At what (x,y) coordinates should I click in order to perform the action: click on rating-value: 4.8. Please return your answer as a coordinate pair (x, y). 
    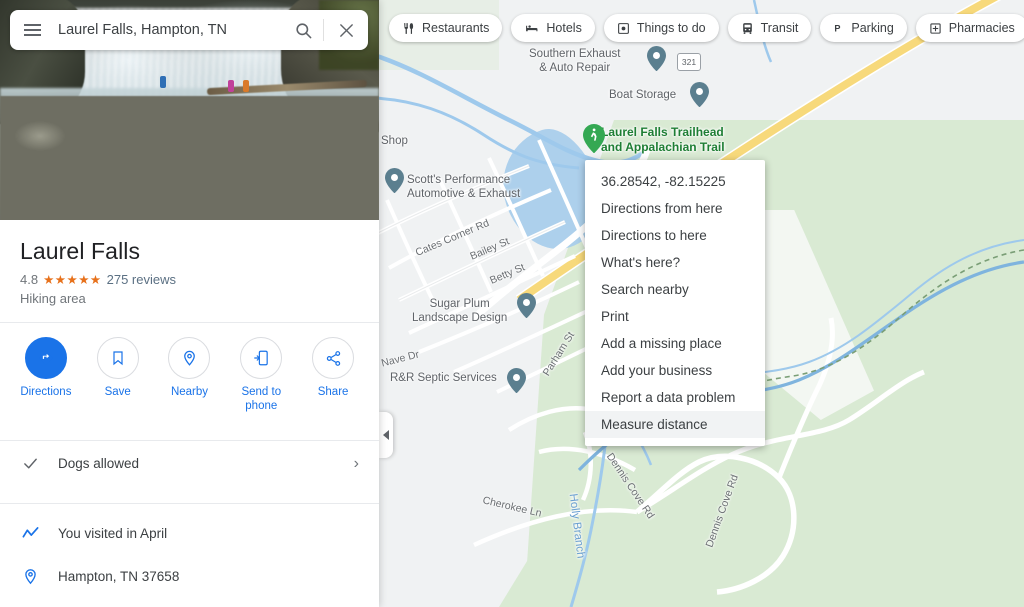
    Looking at the image, I should click on (29, 279).